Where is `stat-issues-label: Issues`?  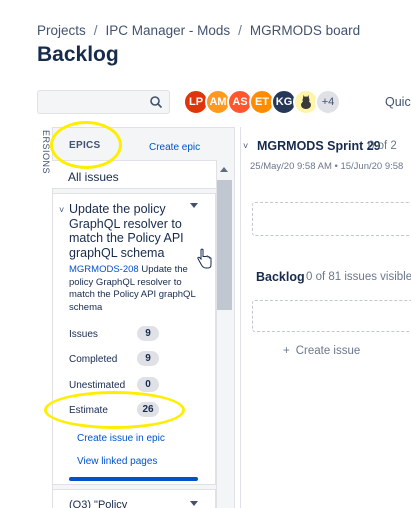
stat-issues-label: Issues is located at coordinates (83, 334).